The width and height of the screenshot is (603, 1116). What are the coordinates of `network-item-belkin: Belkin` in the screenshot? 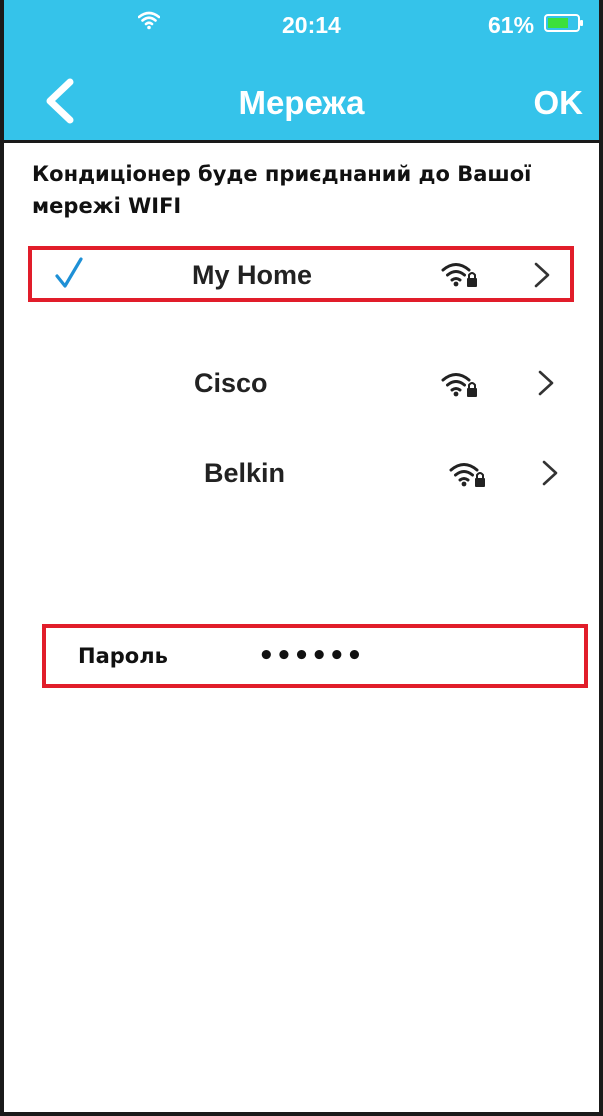 It's located at (301, 474).